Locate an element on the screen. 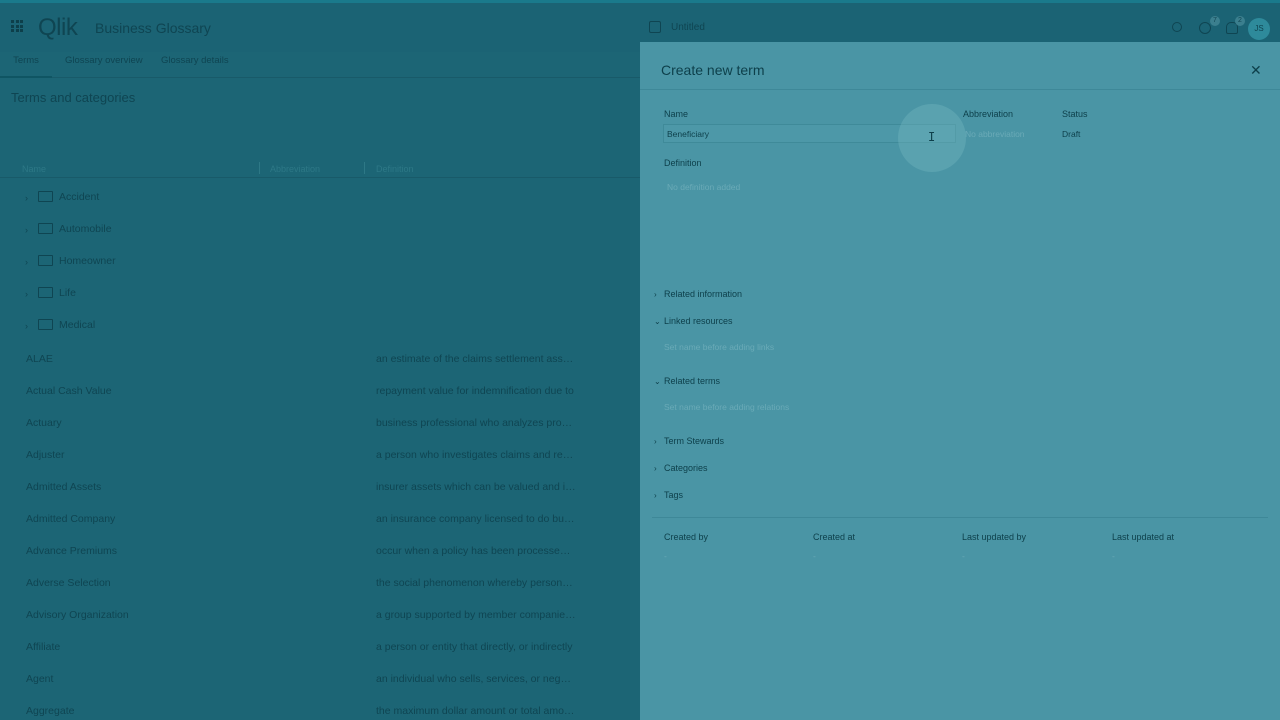 This screenshot has height=720, width=1280. definition-input: No definition added is located at coordinates (703, 187).